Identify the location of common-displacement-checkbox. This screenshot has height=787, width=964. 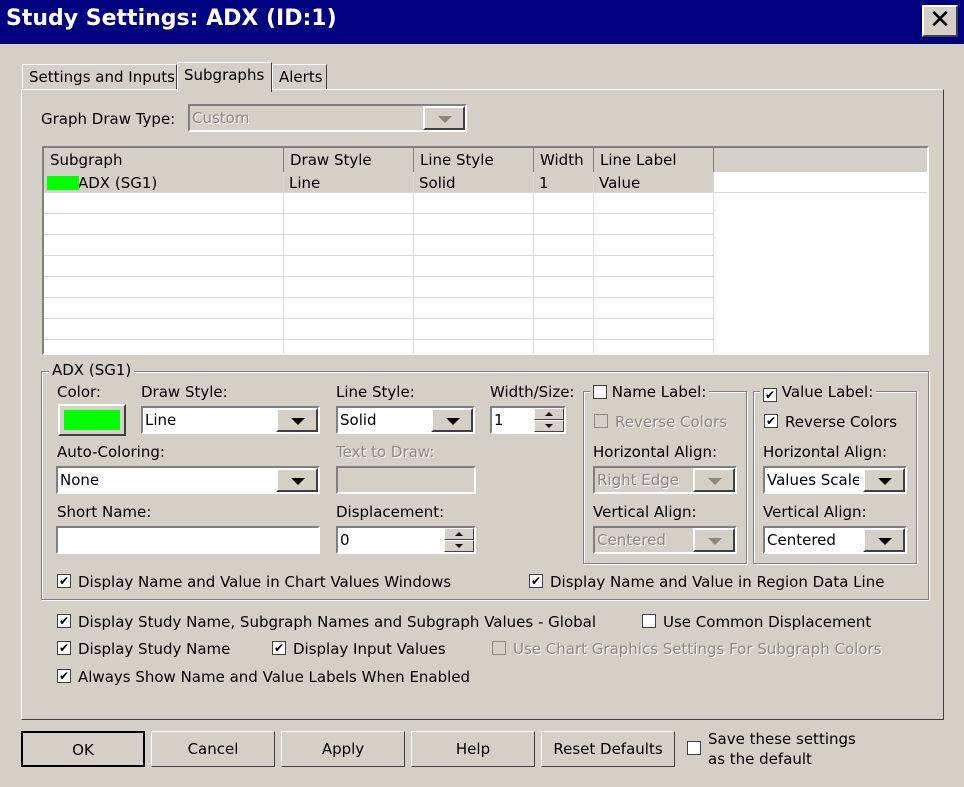
(649, 621).